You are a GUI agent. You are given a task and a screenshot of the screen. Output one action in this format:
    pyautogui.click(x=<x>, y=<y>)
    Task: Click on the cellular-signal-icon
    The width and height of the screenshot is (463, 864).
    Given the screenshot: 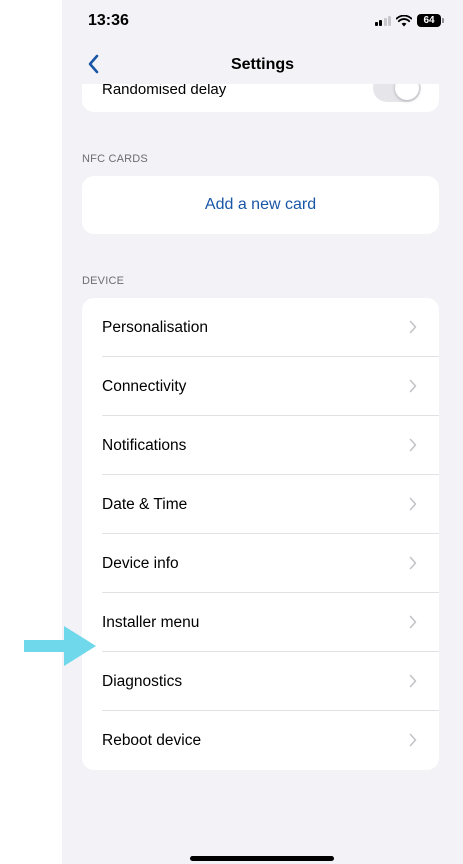 What is the action you would take?
    pyautogui.click(x=382, y=20)
    